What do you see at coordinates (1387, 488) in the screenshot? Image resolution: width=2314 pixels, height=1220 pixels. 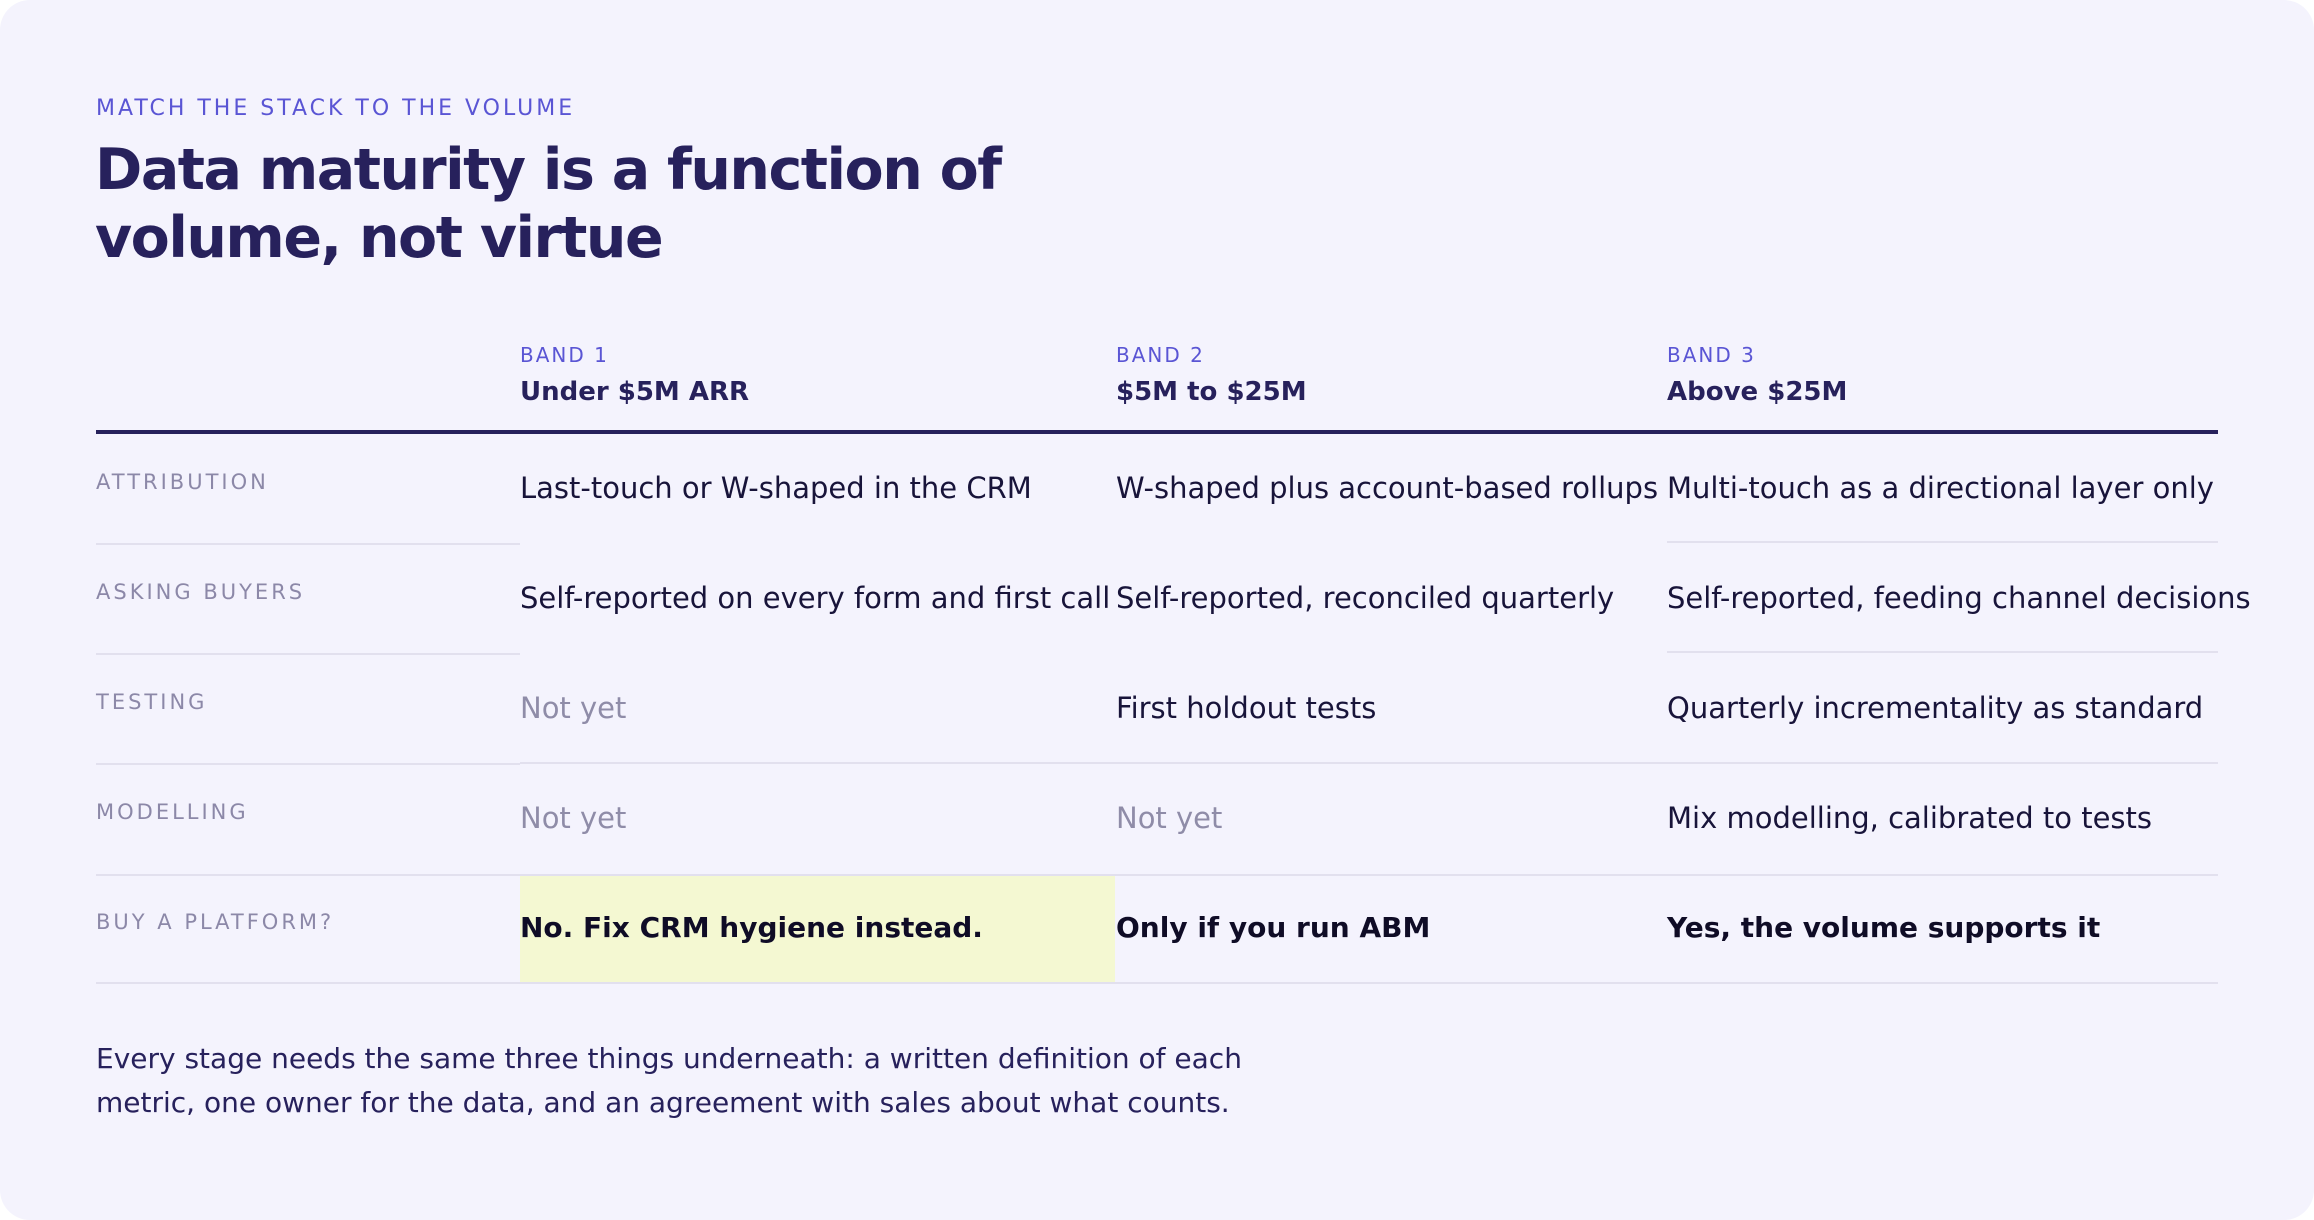 I see `cell-attribution-band-2: W-shaped plus account-based rollups` at bounding box center [1387, 488].